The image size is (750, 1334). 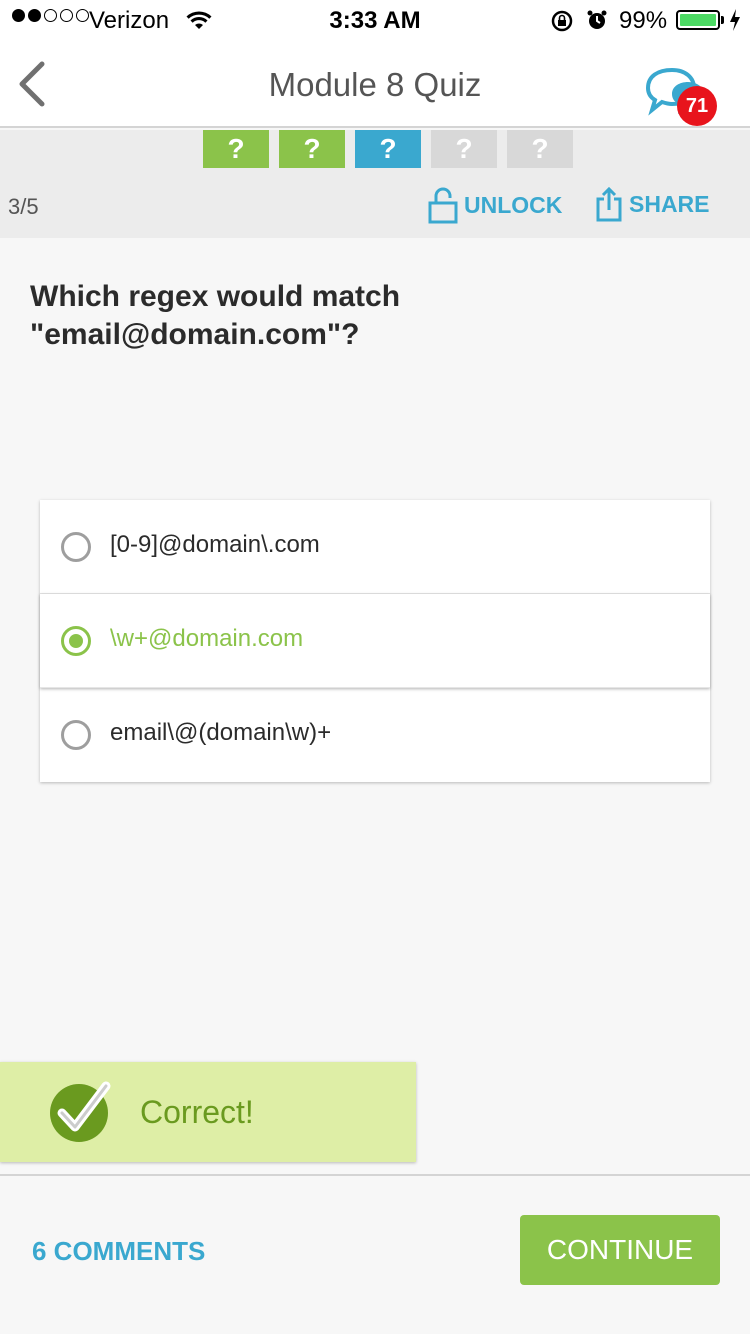 I want to click on progress-step-3: ?, so click(x=388, y=149).